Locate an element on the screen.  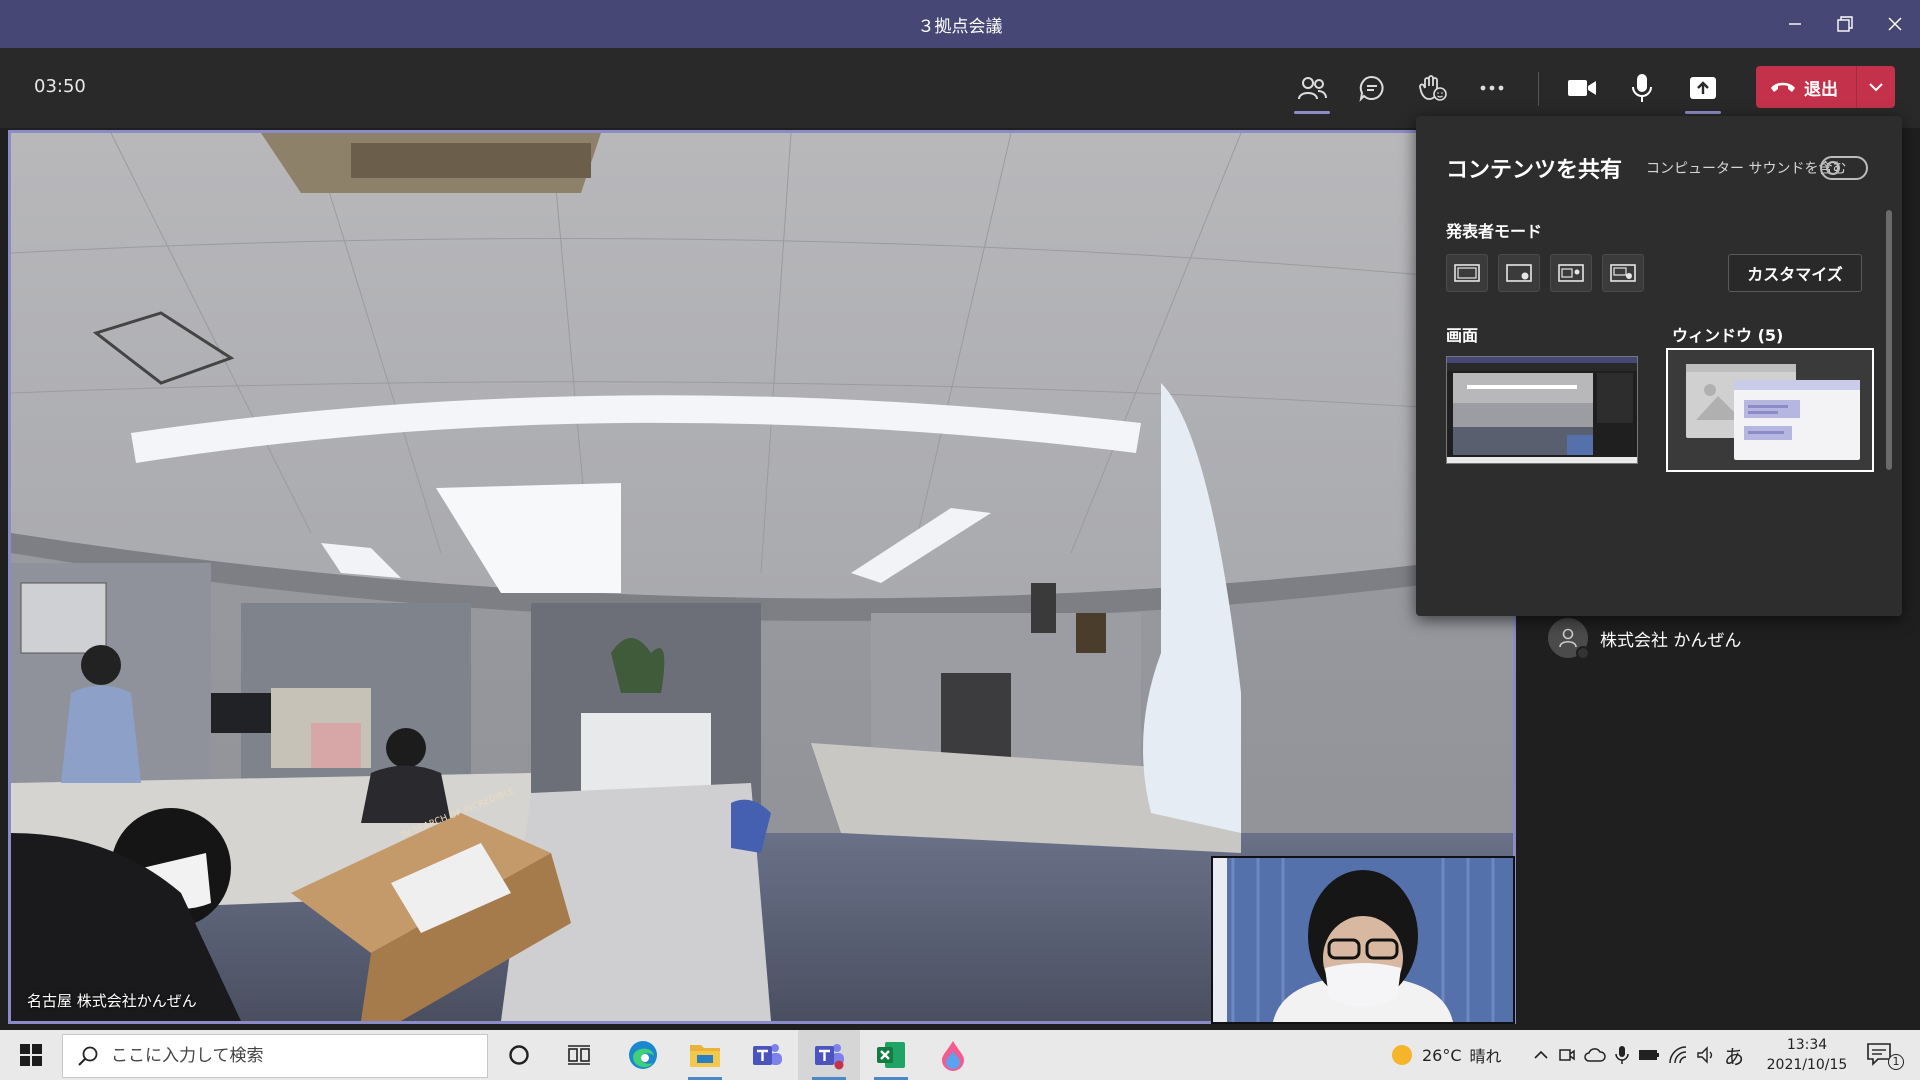
sun-icon is located at coordinates (1402, 1055).